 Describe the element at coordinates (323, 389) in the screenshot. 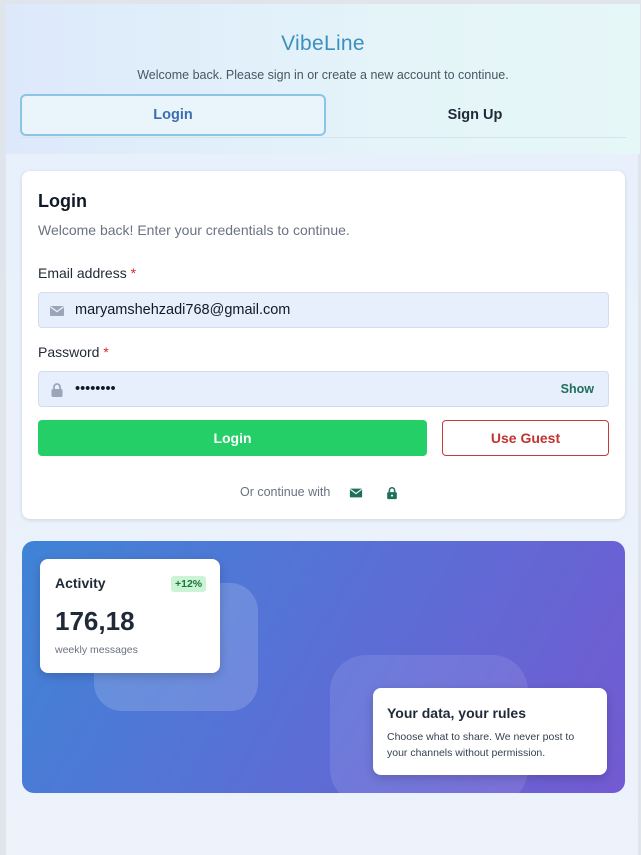

I see `password-field: •••••••• Show` at that location.